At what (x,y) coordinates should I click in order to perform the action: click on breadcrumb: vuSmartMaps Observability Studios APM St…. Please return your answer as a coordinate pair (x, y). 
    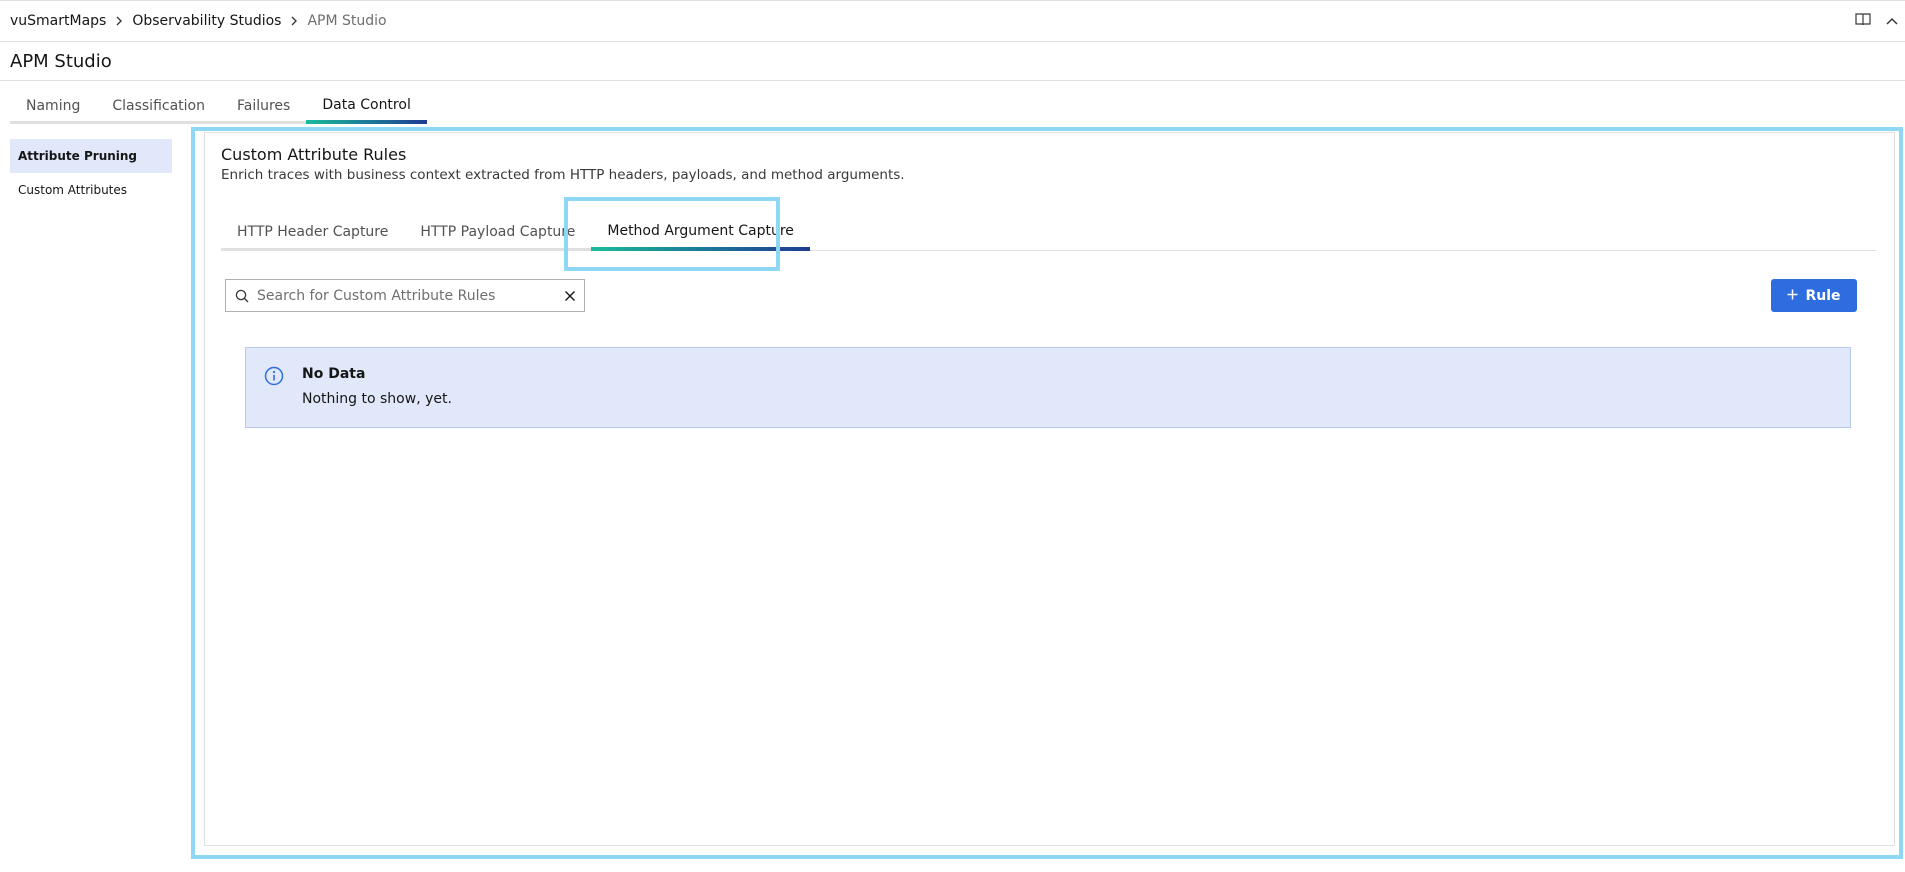
    Looking at the image, I should click on (193, 21).